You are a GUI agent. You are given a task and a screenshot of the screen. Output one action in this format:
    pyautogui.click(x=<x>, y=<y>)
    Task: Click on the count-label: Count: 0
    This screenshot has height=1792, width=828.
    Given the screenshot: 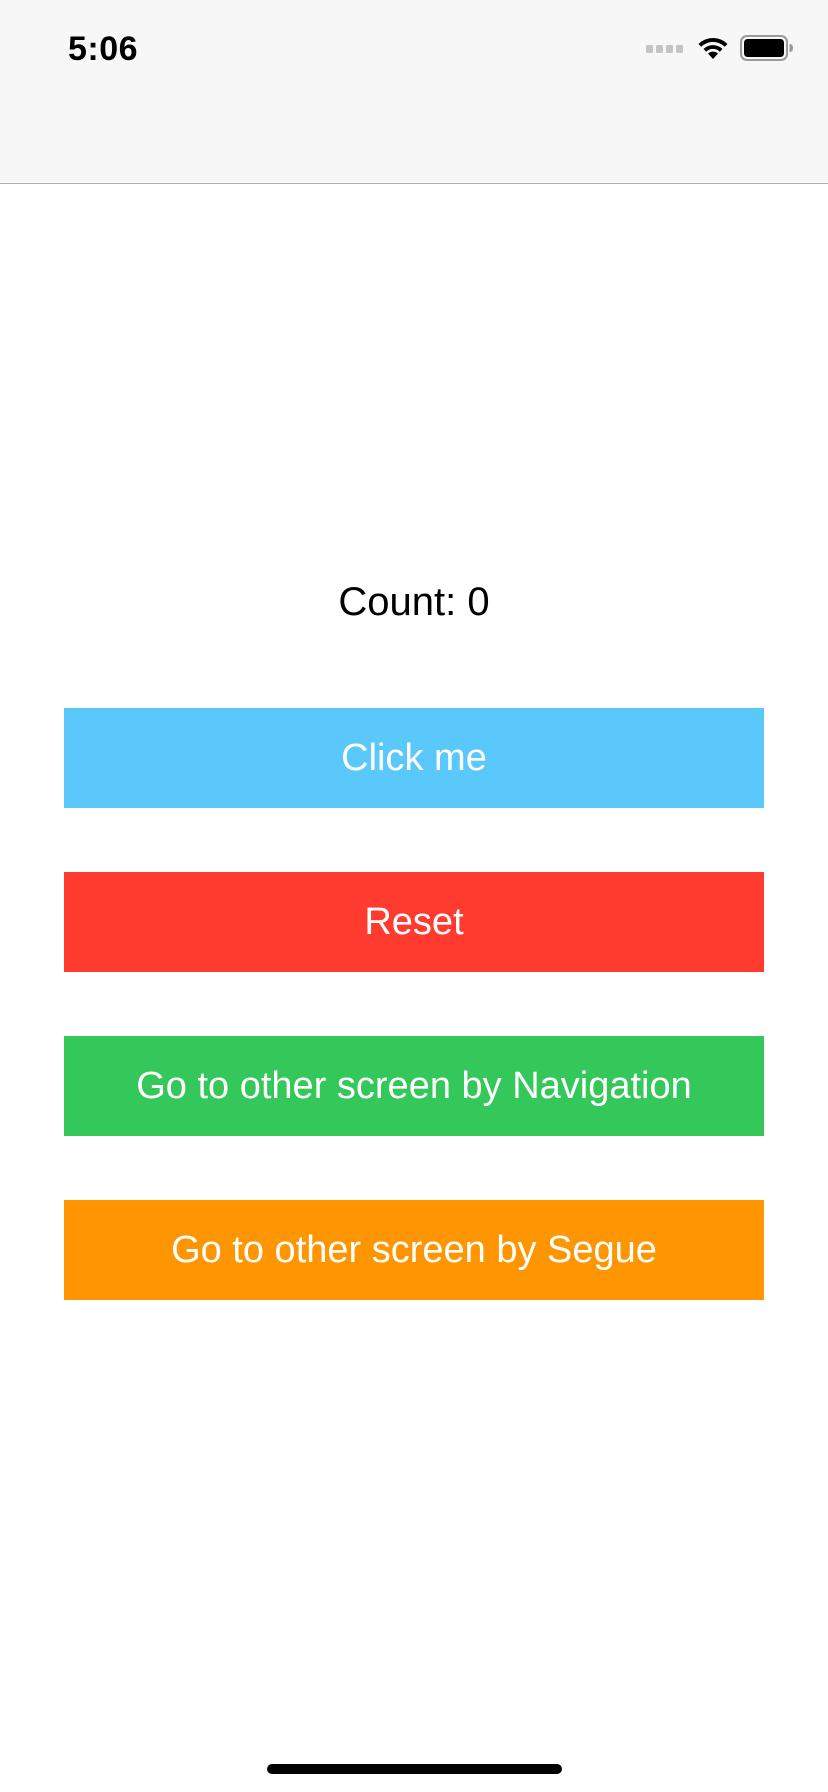 What is the action you would take?
    pyautogui.click(x=414, y=602)
    